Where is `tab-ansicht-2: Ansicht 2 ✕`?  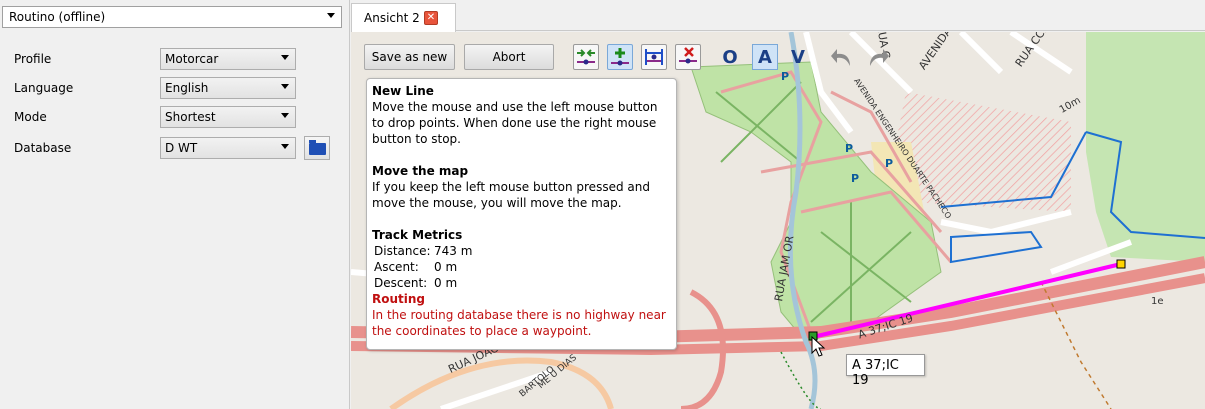 tab-ansicht-2: Ansicht 2 ✕ is located at coordinates (403, 17).